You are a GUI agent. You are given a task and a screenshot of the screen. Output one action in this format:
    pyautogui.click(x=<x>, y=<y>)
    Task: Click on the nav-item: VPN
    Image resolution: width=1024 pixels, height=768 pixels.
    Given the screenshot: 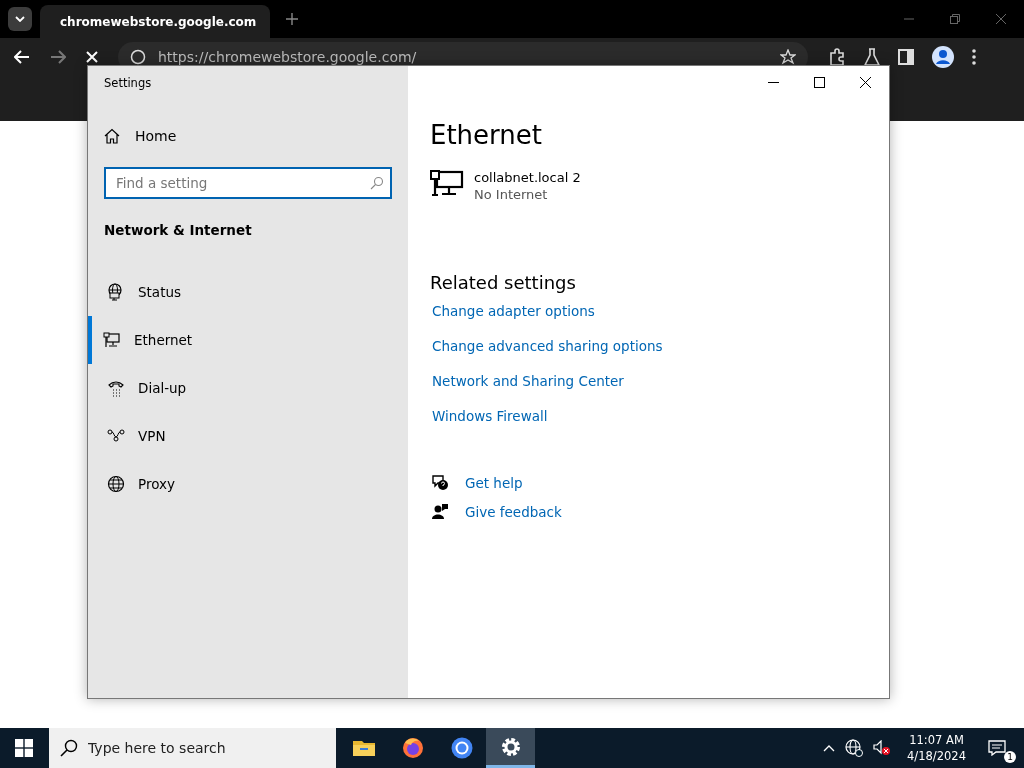 What is the action you would take?
    pyautogui.click(x=248, y=436)
    